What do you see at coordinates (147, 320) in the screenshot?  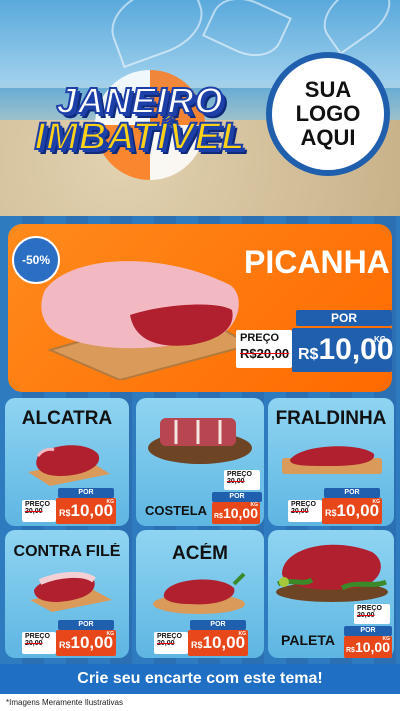 I see `picanha-meat-icon` at bounding box center [147, 320].